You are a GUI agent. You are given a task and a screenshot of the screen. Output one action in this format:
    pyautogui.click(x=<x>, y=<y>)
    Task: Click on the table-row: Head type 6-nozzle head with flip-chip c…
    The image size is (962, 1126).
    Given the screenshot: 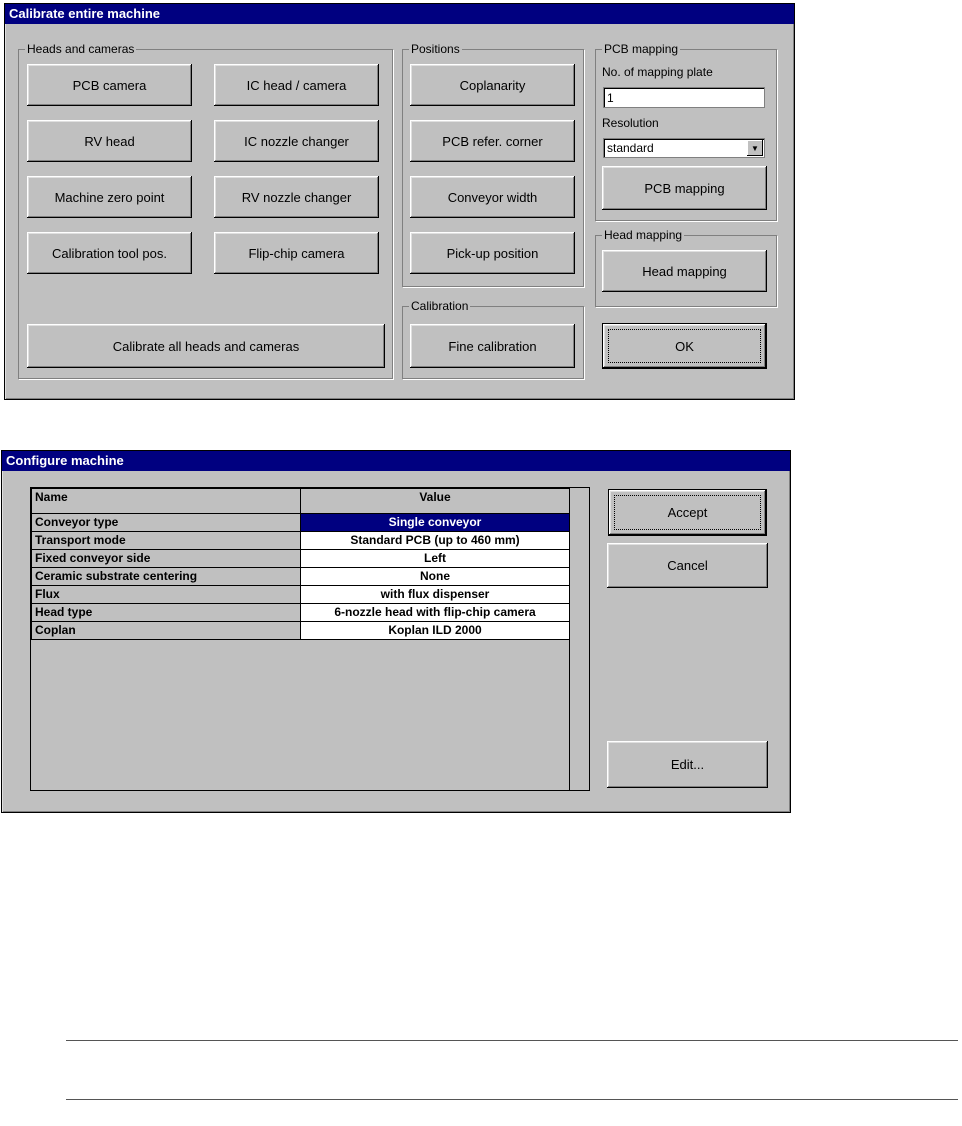 What is the action you would take?
    pyautogui.click(x=300, y=612)
    